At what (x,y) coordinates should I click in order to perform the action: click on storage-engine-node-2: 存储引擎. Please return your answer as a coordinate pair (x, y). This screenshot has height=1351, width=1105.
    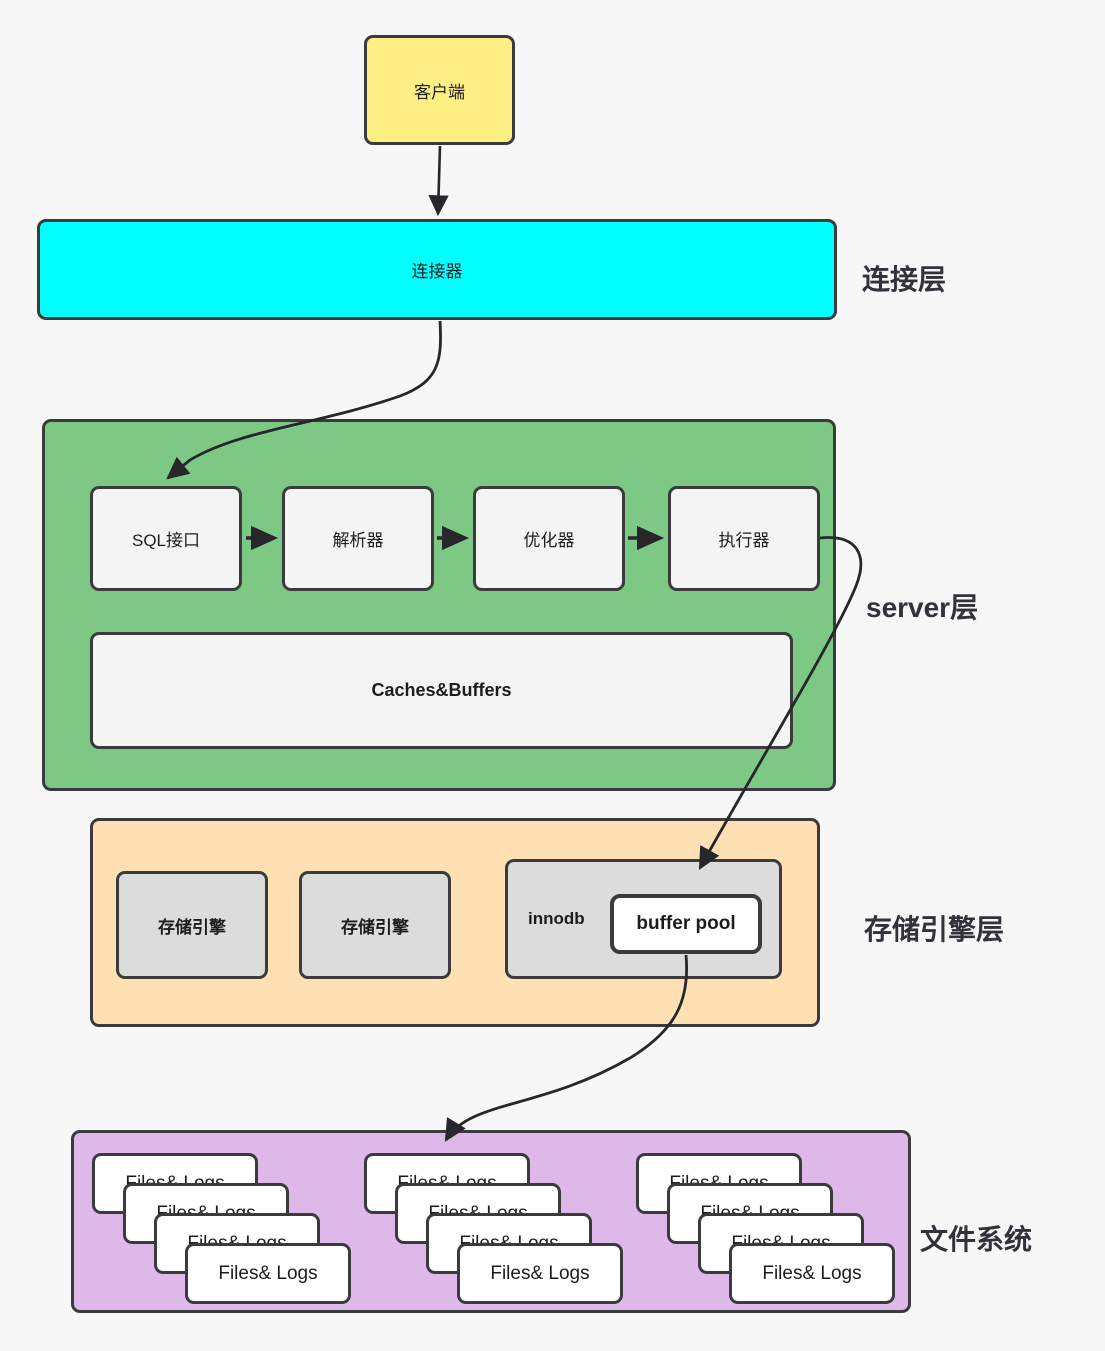
    Looking at the image, I should click on (375, 925).